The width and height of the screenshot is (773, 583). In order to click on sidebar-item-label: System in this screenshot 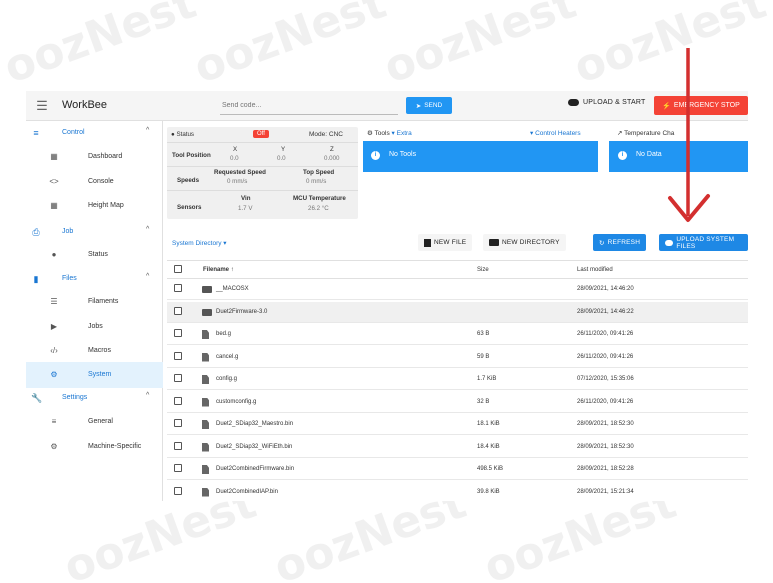, I will do `click(100, 374)`.